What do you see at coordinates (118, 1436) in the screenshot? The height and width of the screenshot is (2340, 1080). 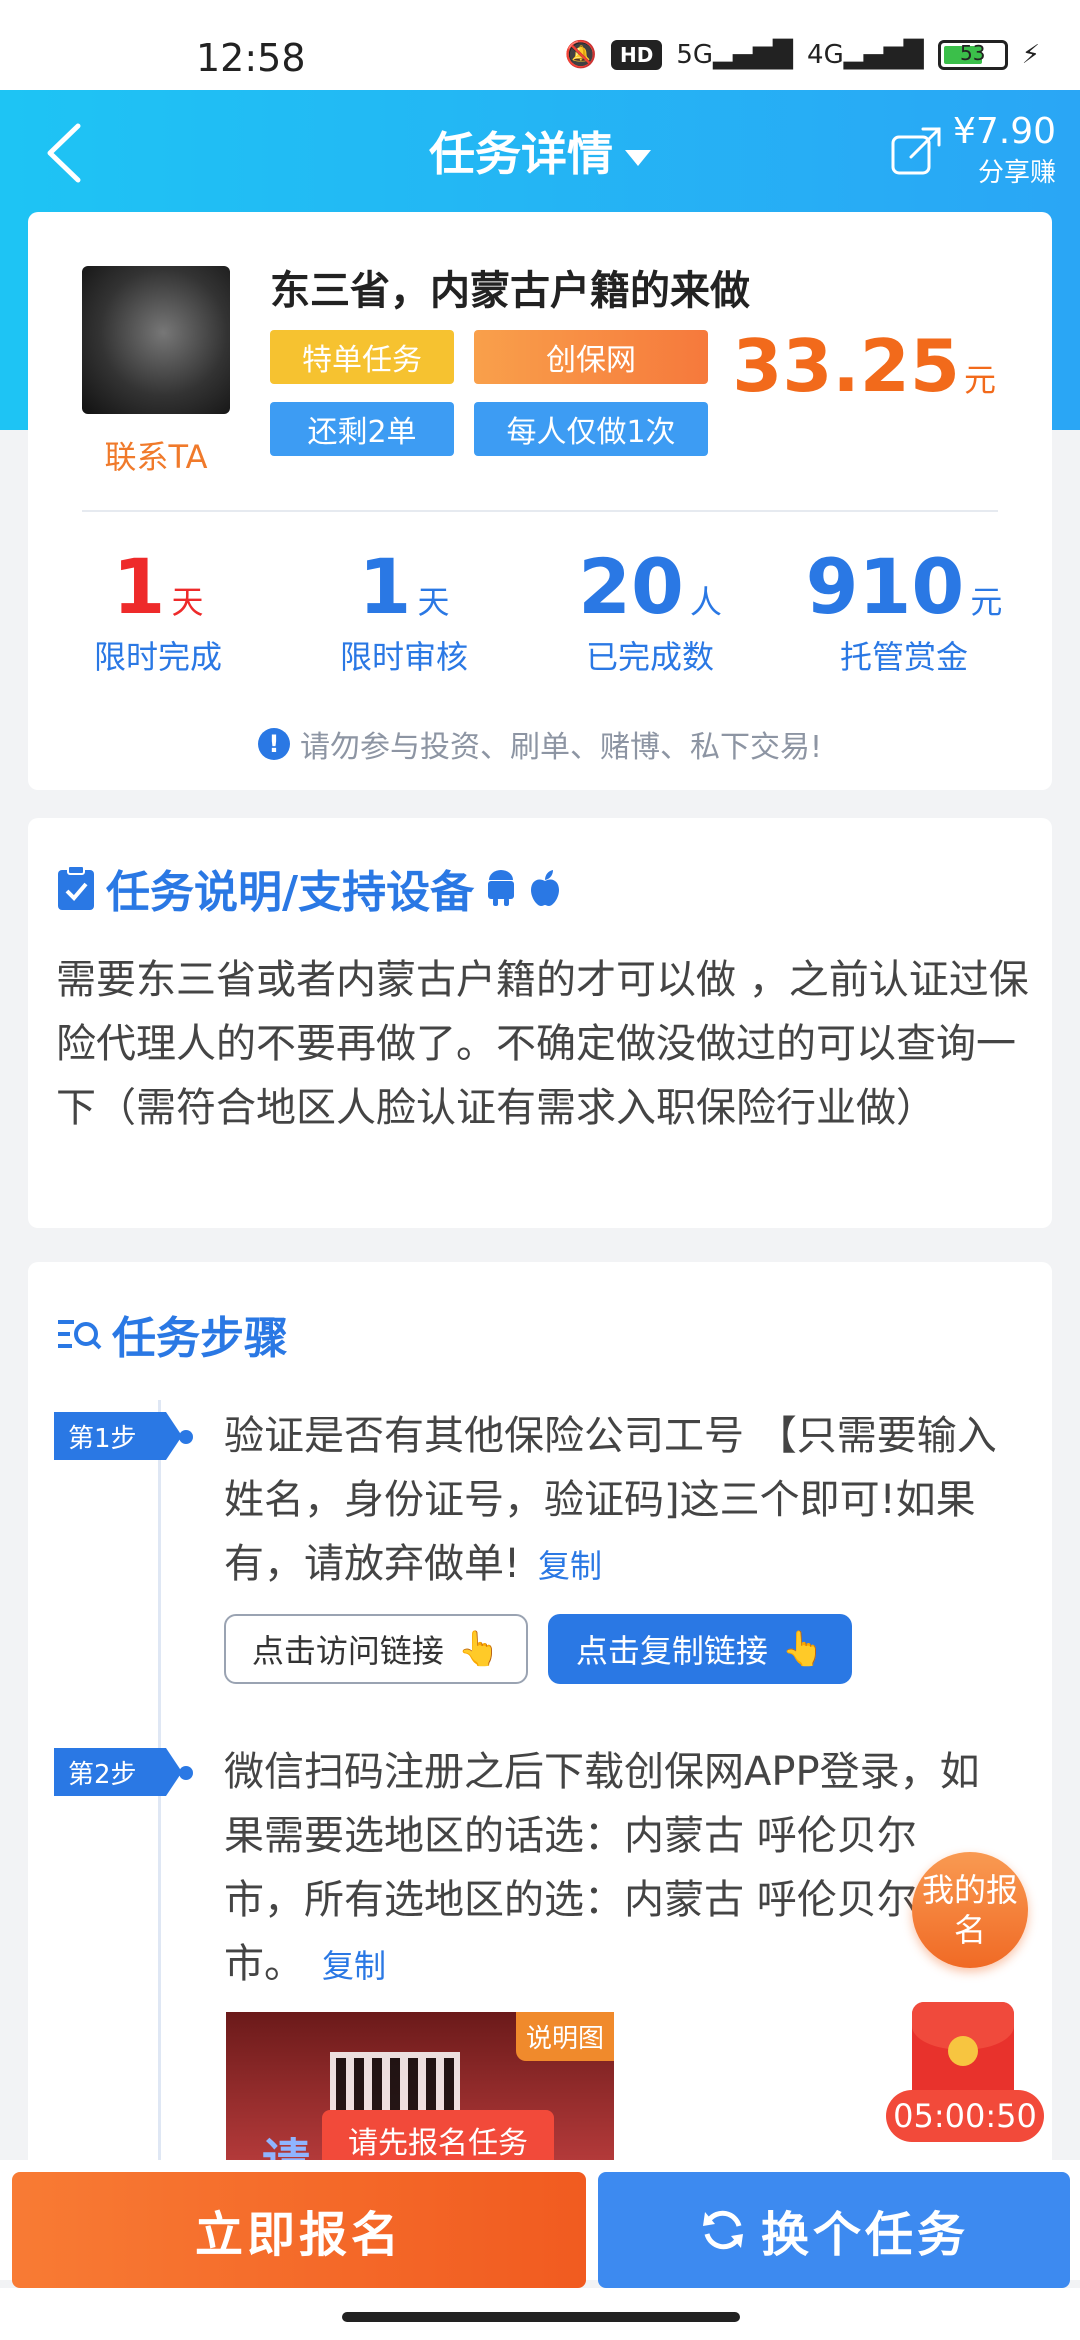 I see `step-1-tag: 第1步` at bounding box center [118, 1436].